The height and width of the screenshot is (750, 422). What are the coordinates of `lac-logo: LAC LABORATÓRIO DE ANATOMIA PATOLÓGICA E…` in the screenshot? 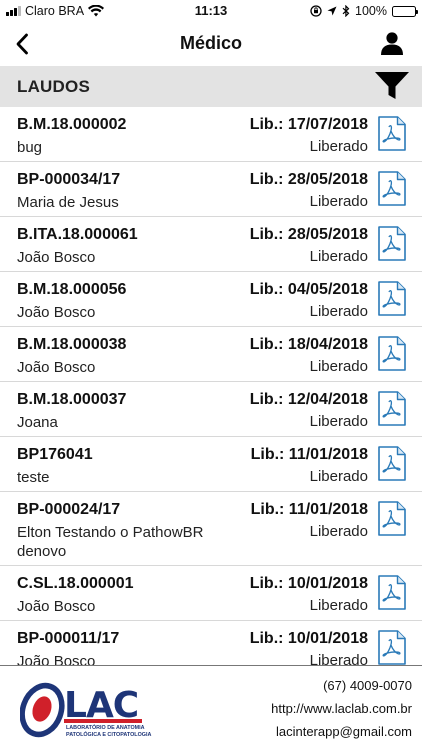 It's located at (85, 711).